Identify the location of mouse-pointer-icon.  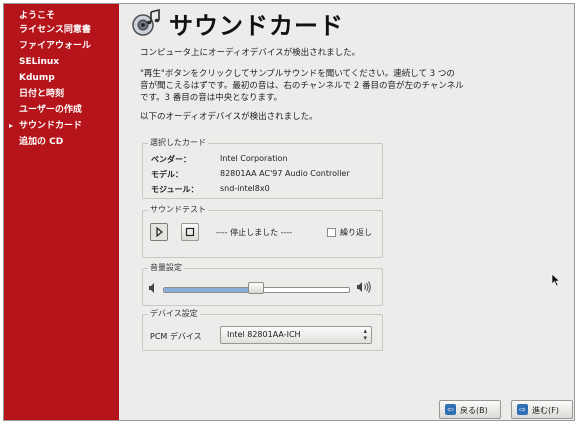
(556, 280).